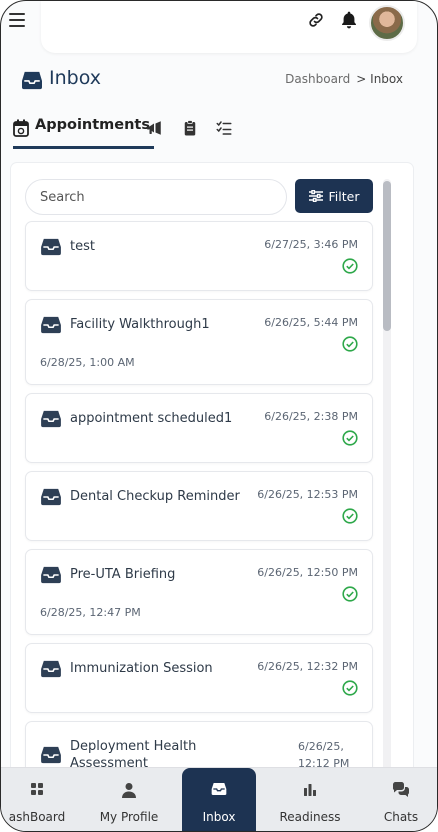  What do you see at coordinates (75, 78) in the screenshot?
I see `page-title: Inbox` at bounding box center [75, 78].